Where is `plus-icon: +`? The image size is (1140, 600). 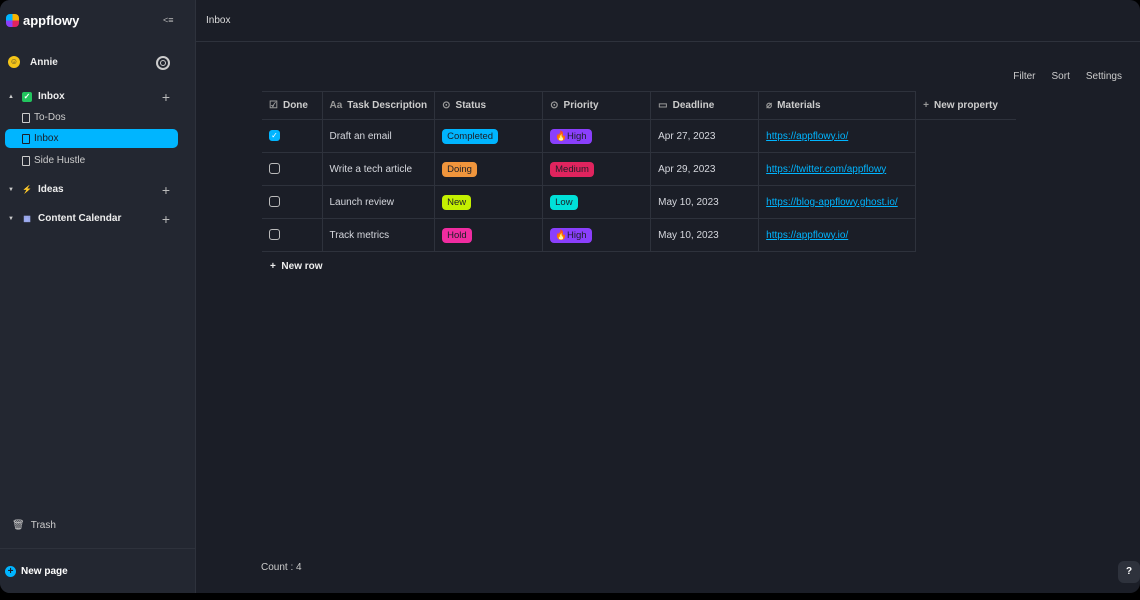
plus-icon: + is located at coordinates (10, 571).